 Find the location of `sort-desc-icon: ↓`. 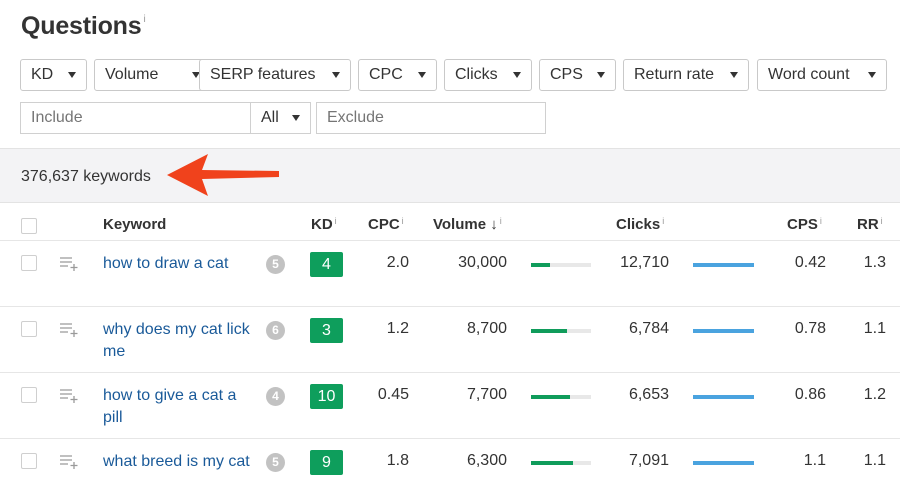

sort-desc-icon: ↓ is located at coordinates (494, 224).